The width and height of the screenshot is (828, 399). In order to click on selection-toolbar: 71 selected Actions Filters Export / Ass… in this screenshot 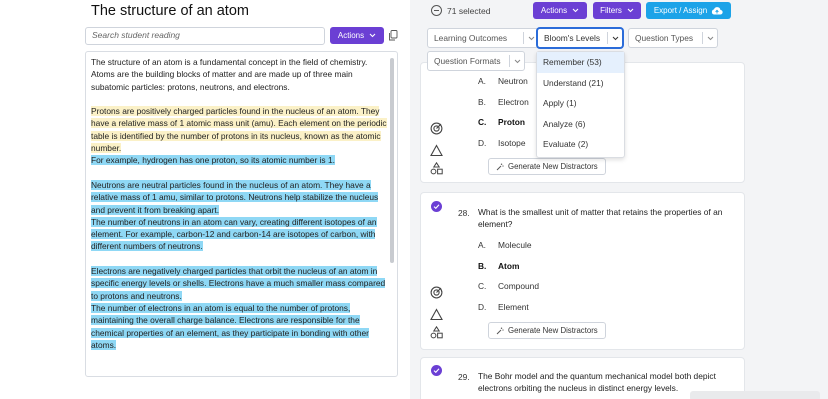, I will do `click(619, 12)`.